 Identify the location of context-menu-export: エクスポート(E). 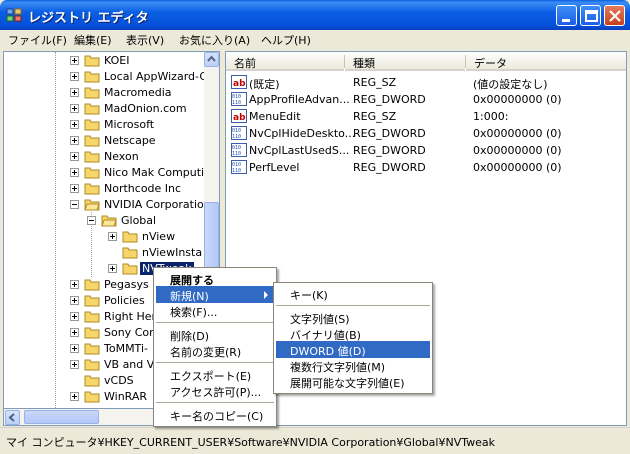
(215, 374).